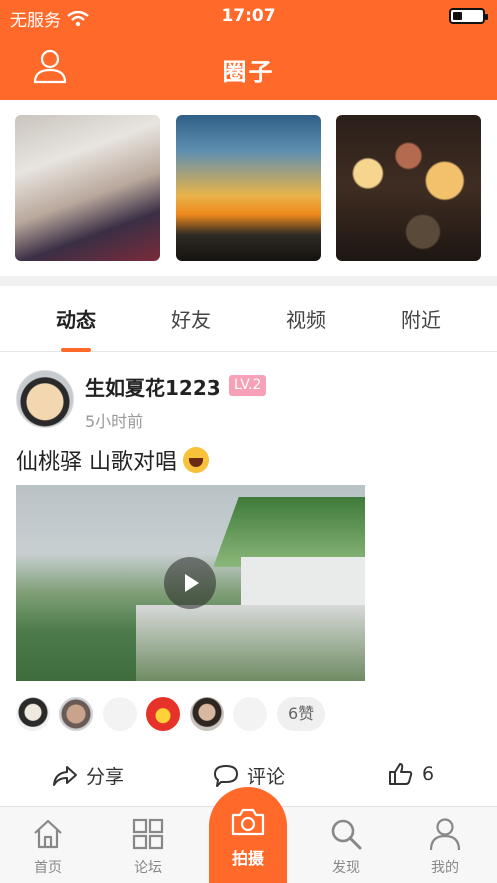 The height and width of the screenshot is (883, 497). What do you see at coordinates (114, 421) in the screenshot?
I see `post-time: 5小时前` at bounding box center [114, 421].